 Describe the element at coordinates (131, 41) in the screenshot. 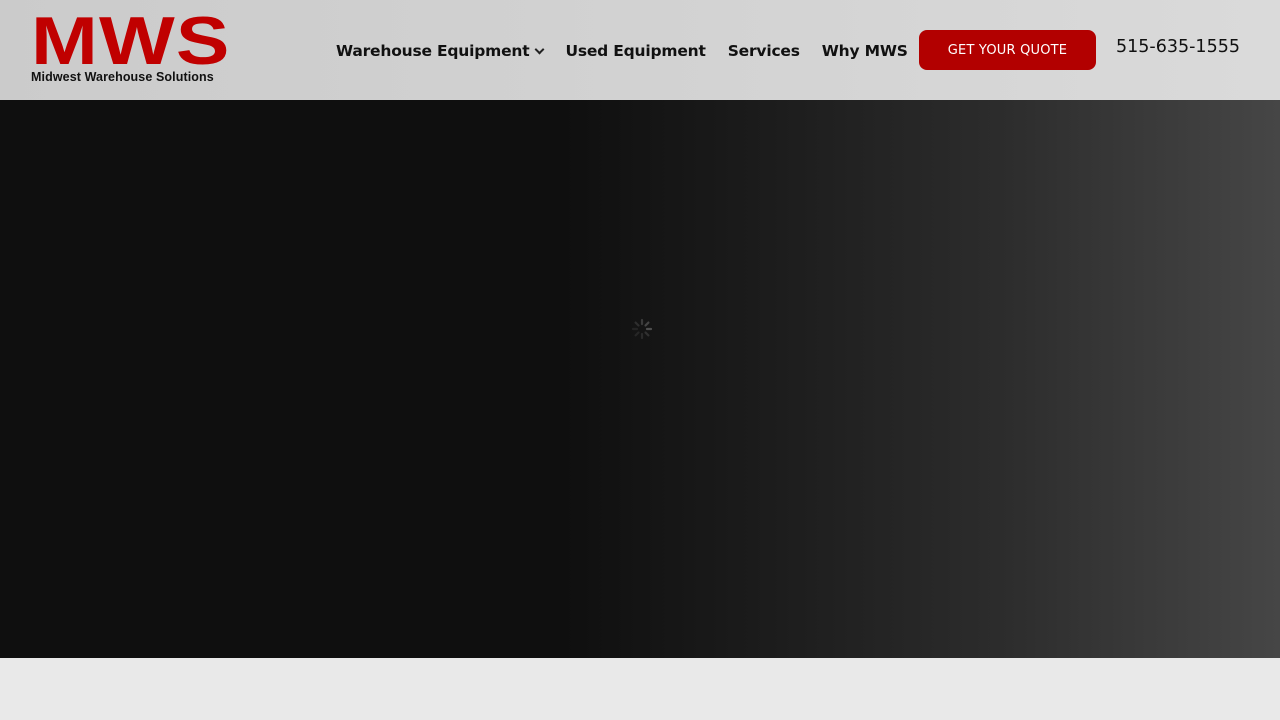

I see `logo-mark: MWS` at that location.